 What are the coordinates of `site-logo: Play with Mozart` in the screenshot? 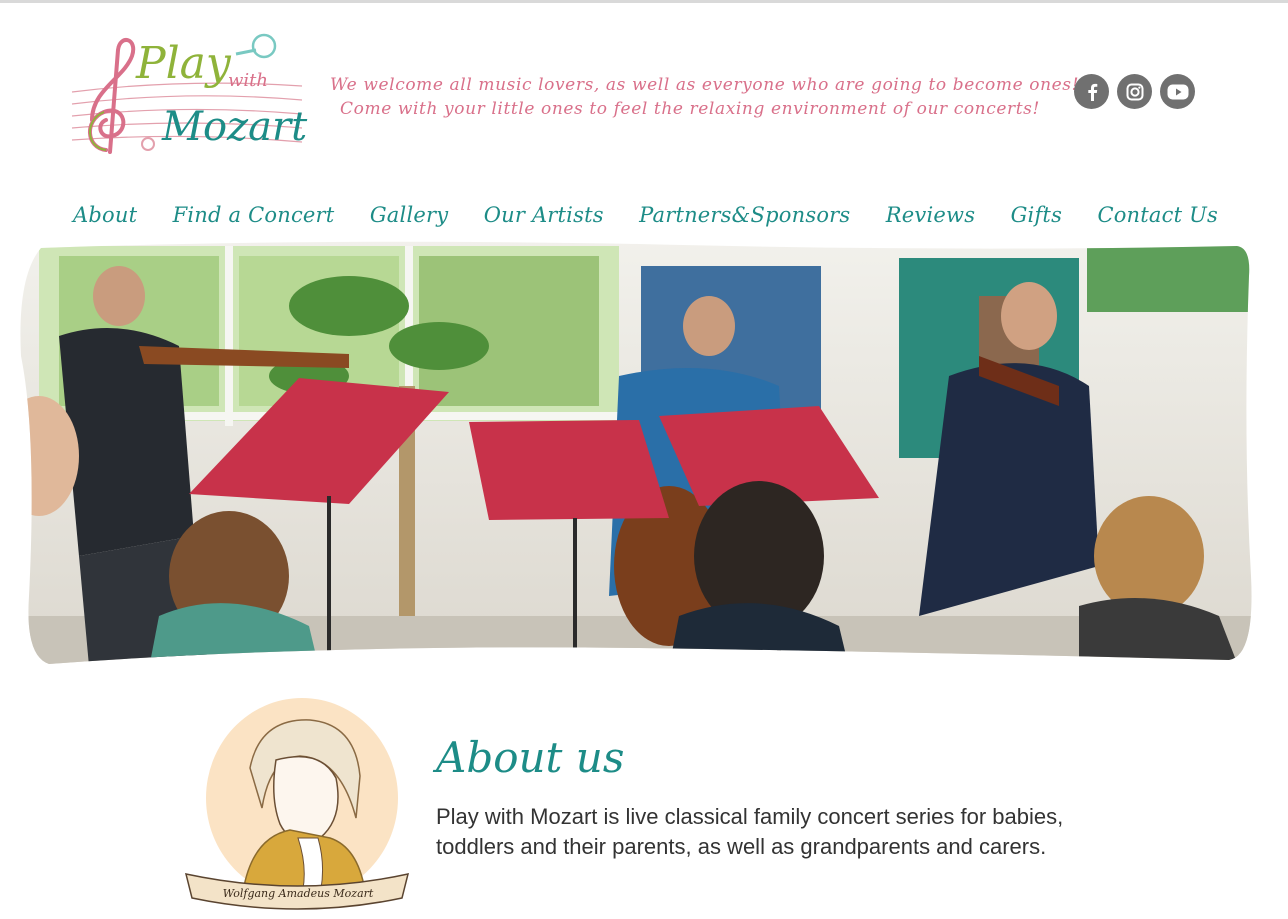 It's located at (191, 92).